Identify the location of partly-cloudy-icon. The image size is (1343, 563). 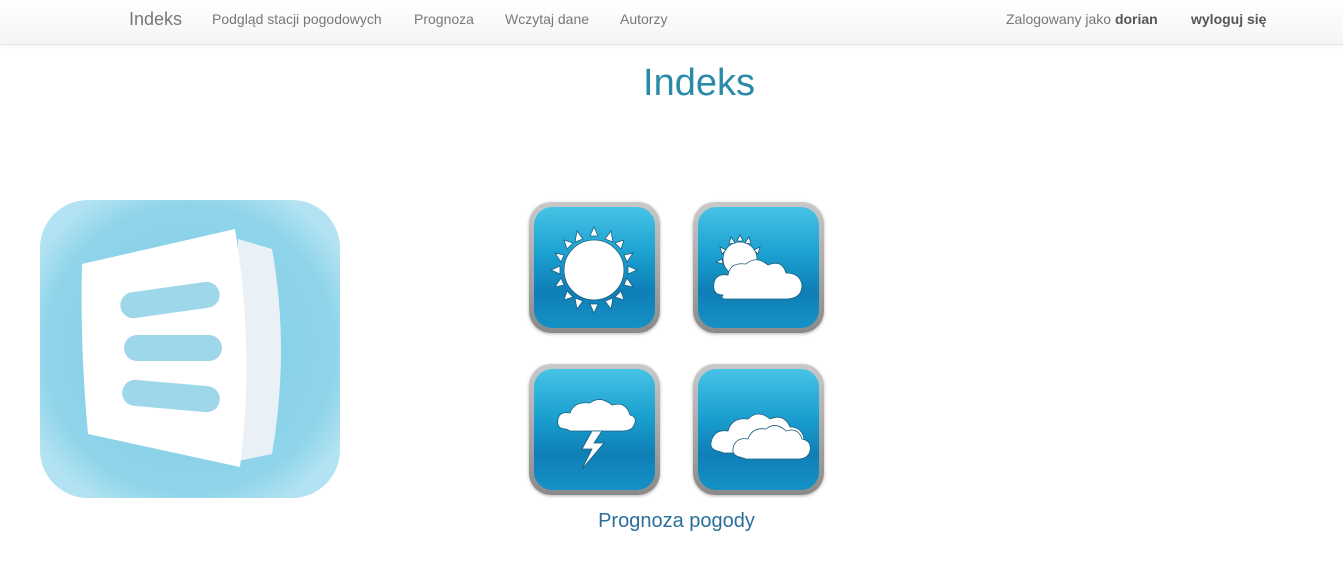
(758, 267).